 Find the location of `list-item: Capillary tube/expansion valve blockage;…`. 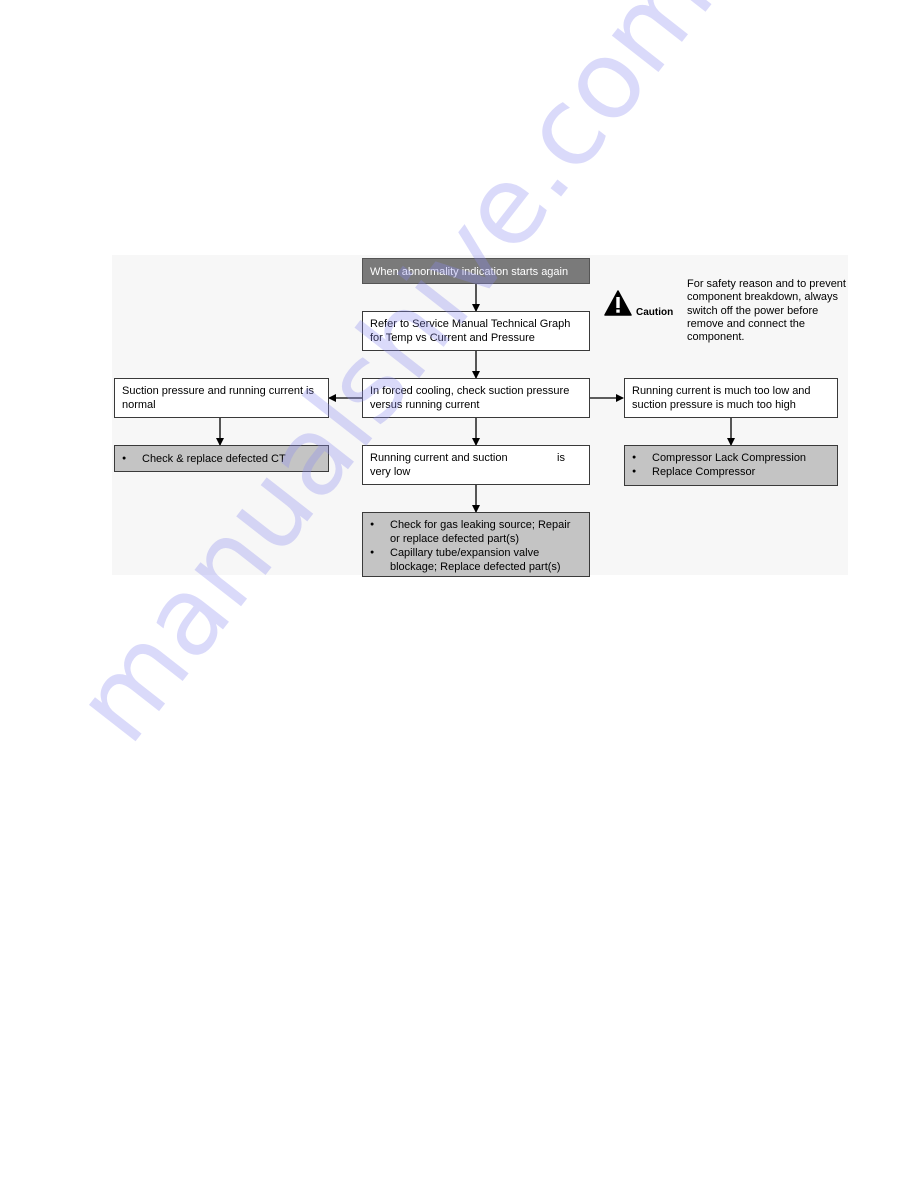

list-item: Capillary tube/expansion valve blockage;… is located at coordinates (476, 560).